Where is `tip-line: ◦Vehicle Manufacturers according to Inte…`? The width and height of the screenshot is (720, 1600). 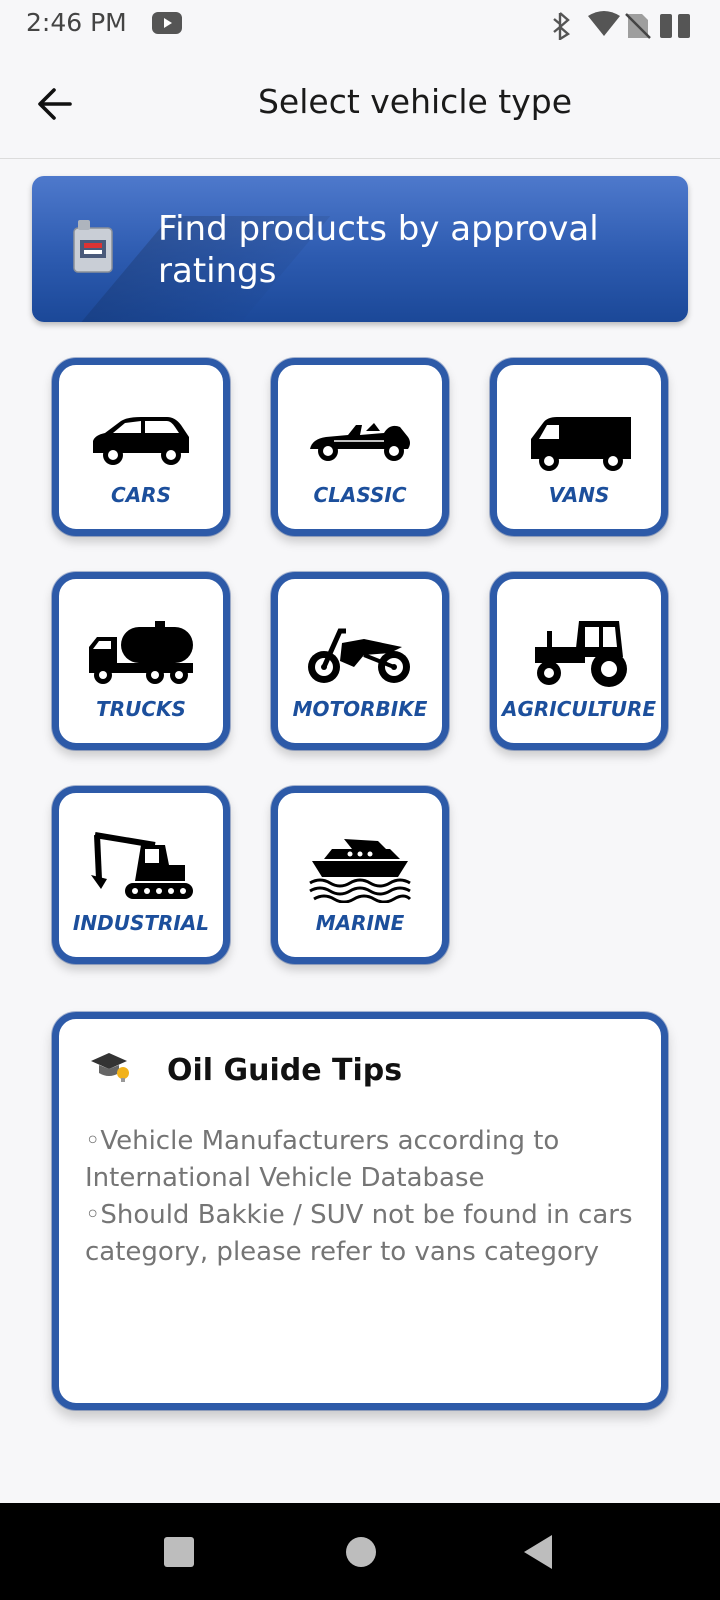 tip-line: ◦Vehicle Manufacturers according to Inte… is located at coordinates (322, 1159).